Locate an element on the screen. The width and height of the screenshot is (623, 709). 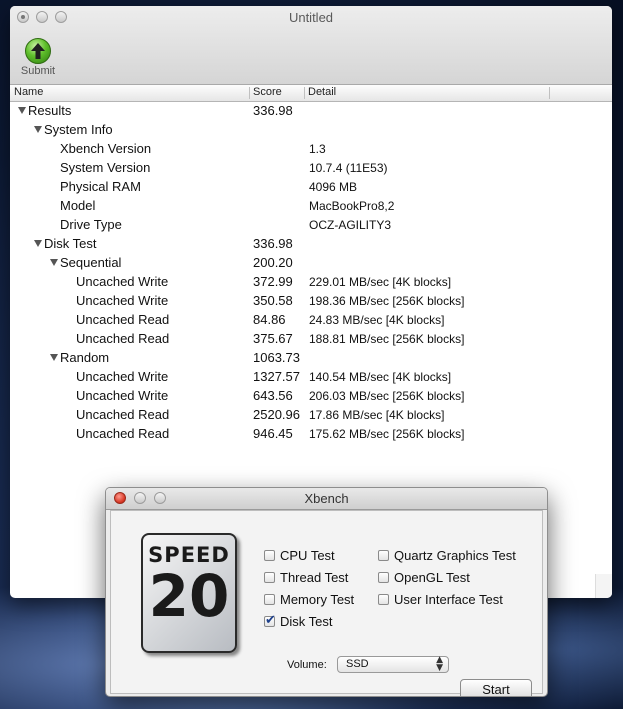
column-header-detail: Detail is located at coordinates (322, 92).